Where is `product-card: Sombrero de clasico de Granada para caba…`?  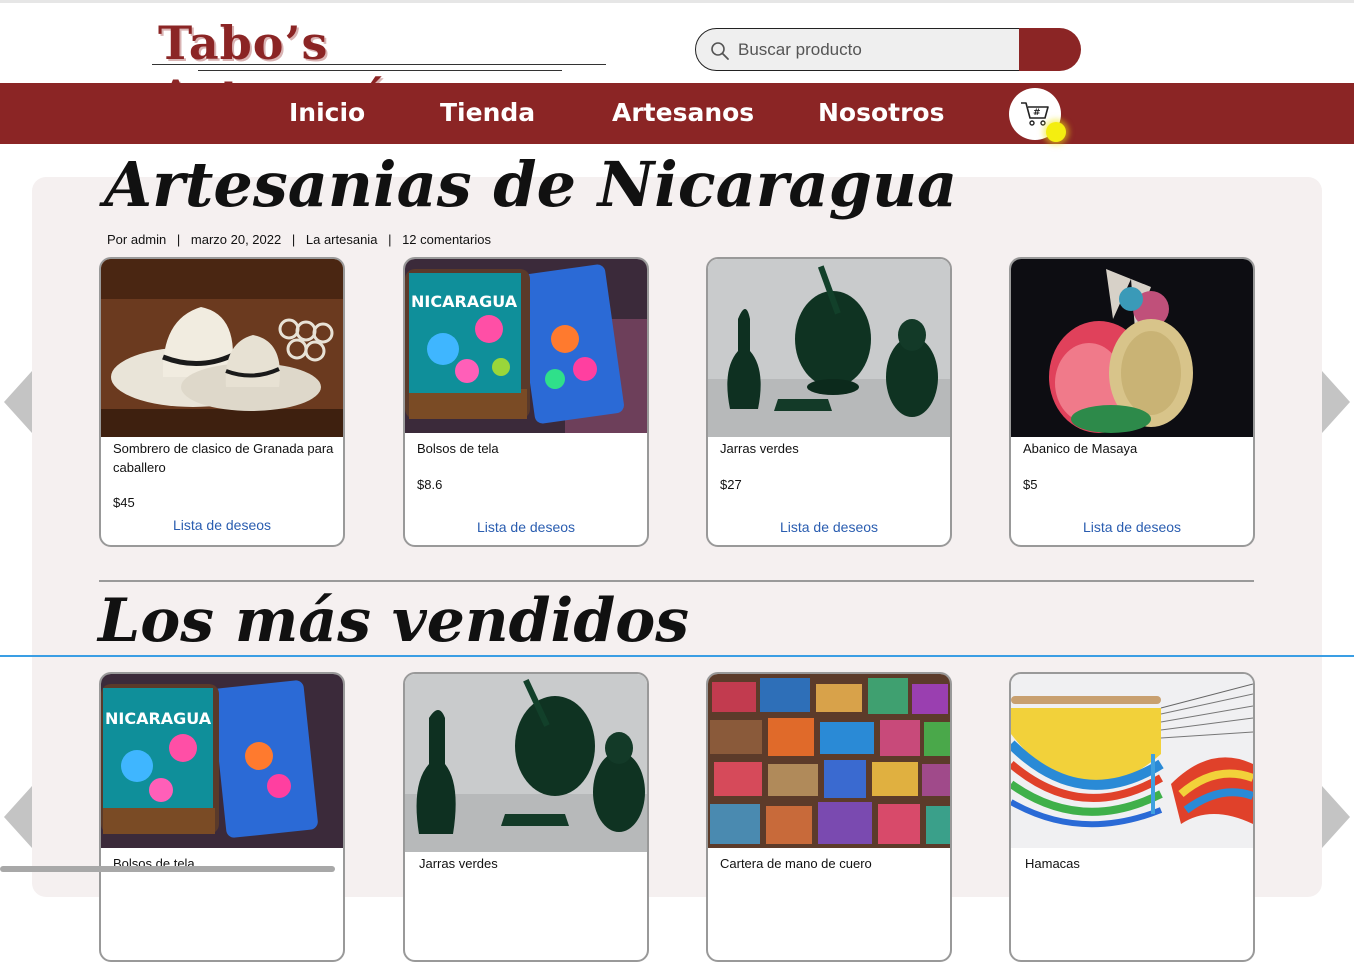
product-card: Sombrero de clasico de Granada para caba… is located at coordinates (222, 402).